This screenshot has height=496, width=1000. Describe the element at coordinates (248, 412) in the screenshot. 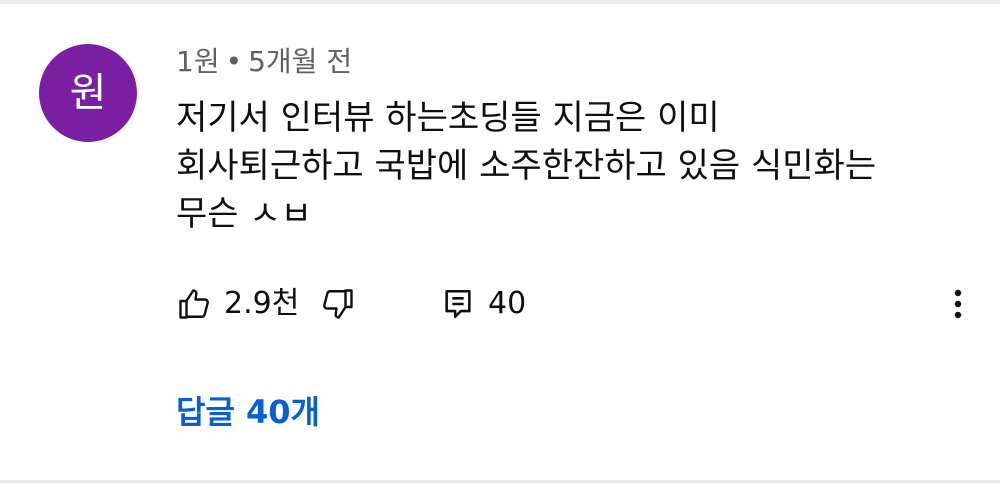

I see `view-replies-link: 답글 40개` at that location.